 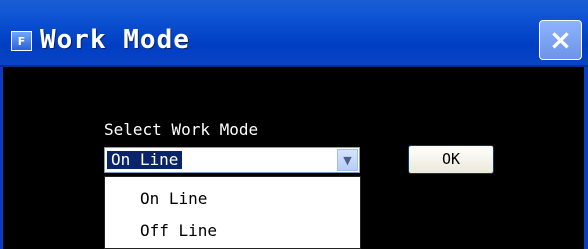 I want to click on close-button: ×, so click(x=560, y=40).